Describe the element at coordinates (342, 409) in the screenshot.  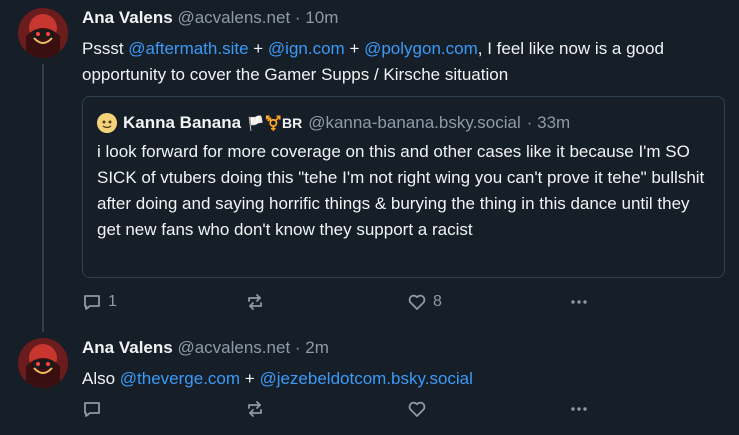
I see `post-actions` at that location.